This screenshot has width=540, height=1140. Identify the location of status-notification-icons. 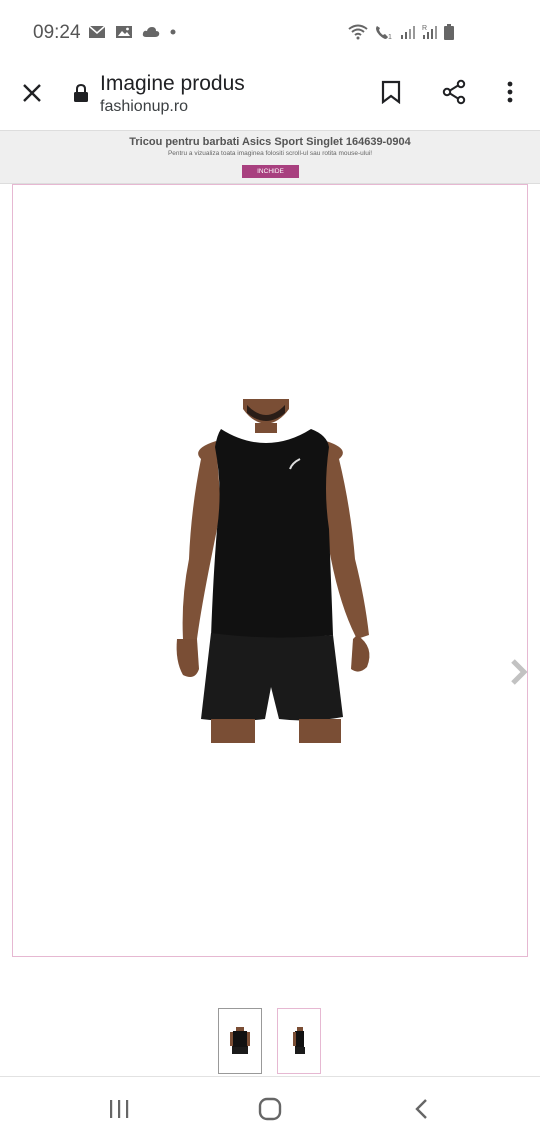
(132, 32).